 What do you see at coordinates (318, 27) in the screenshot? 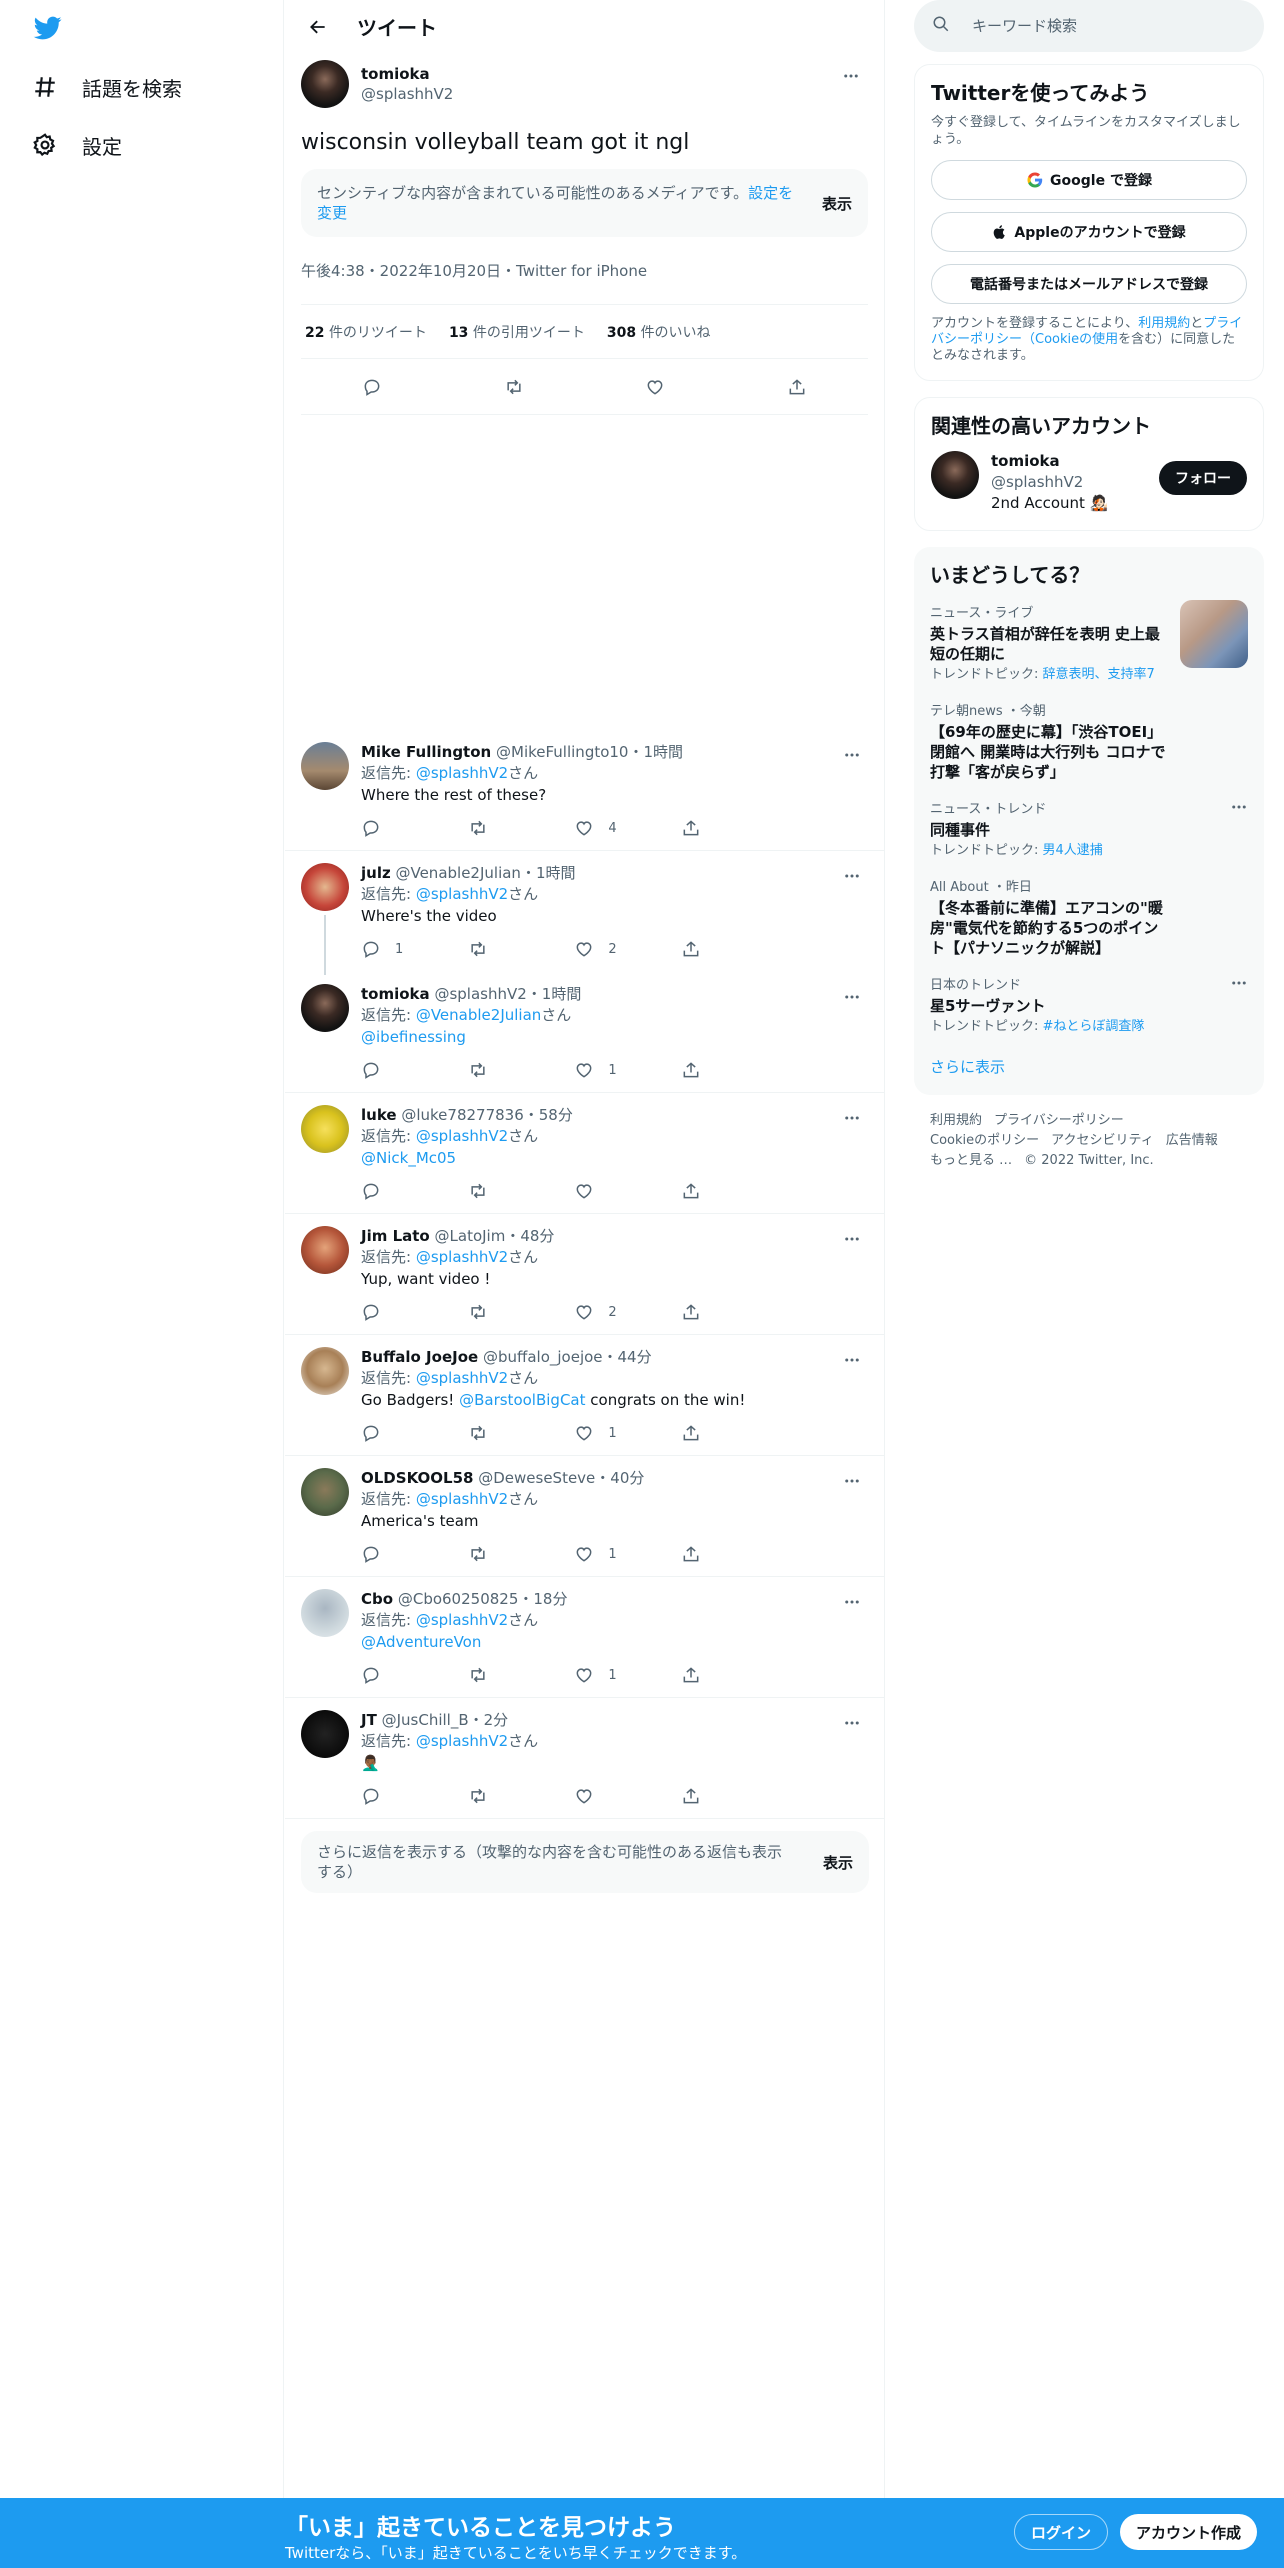
I see `back-arrow-icon` at bounding box center [318, 27].